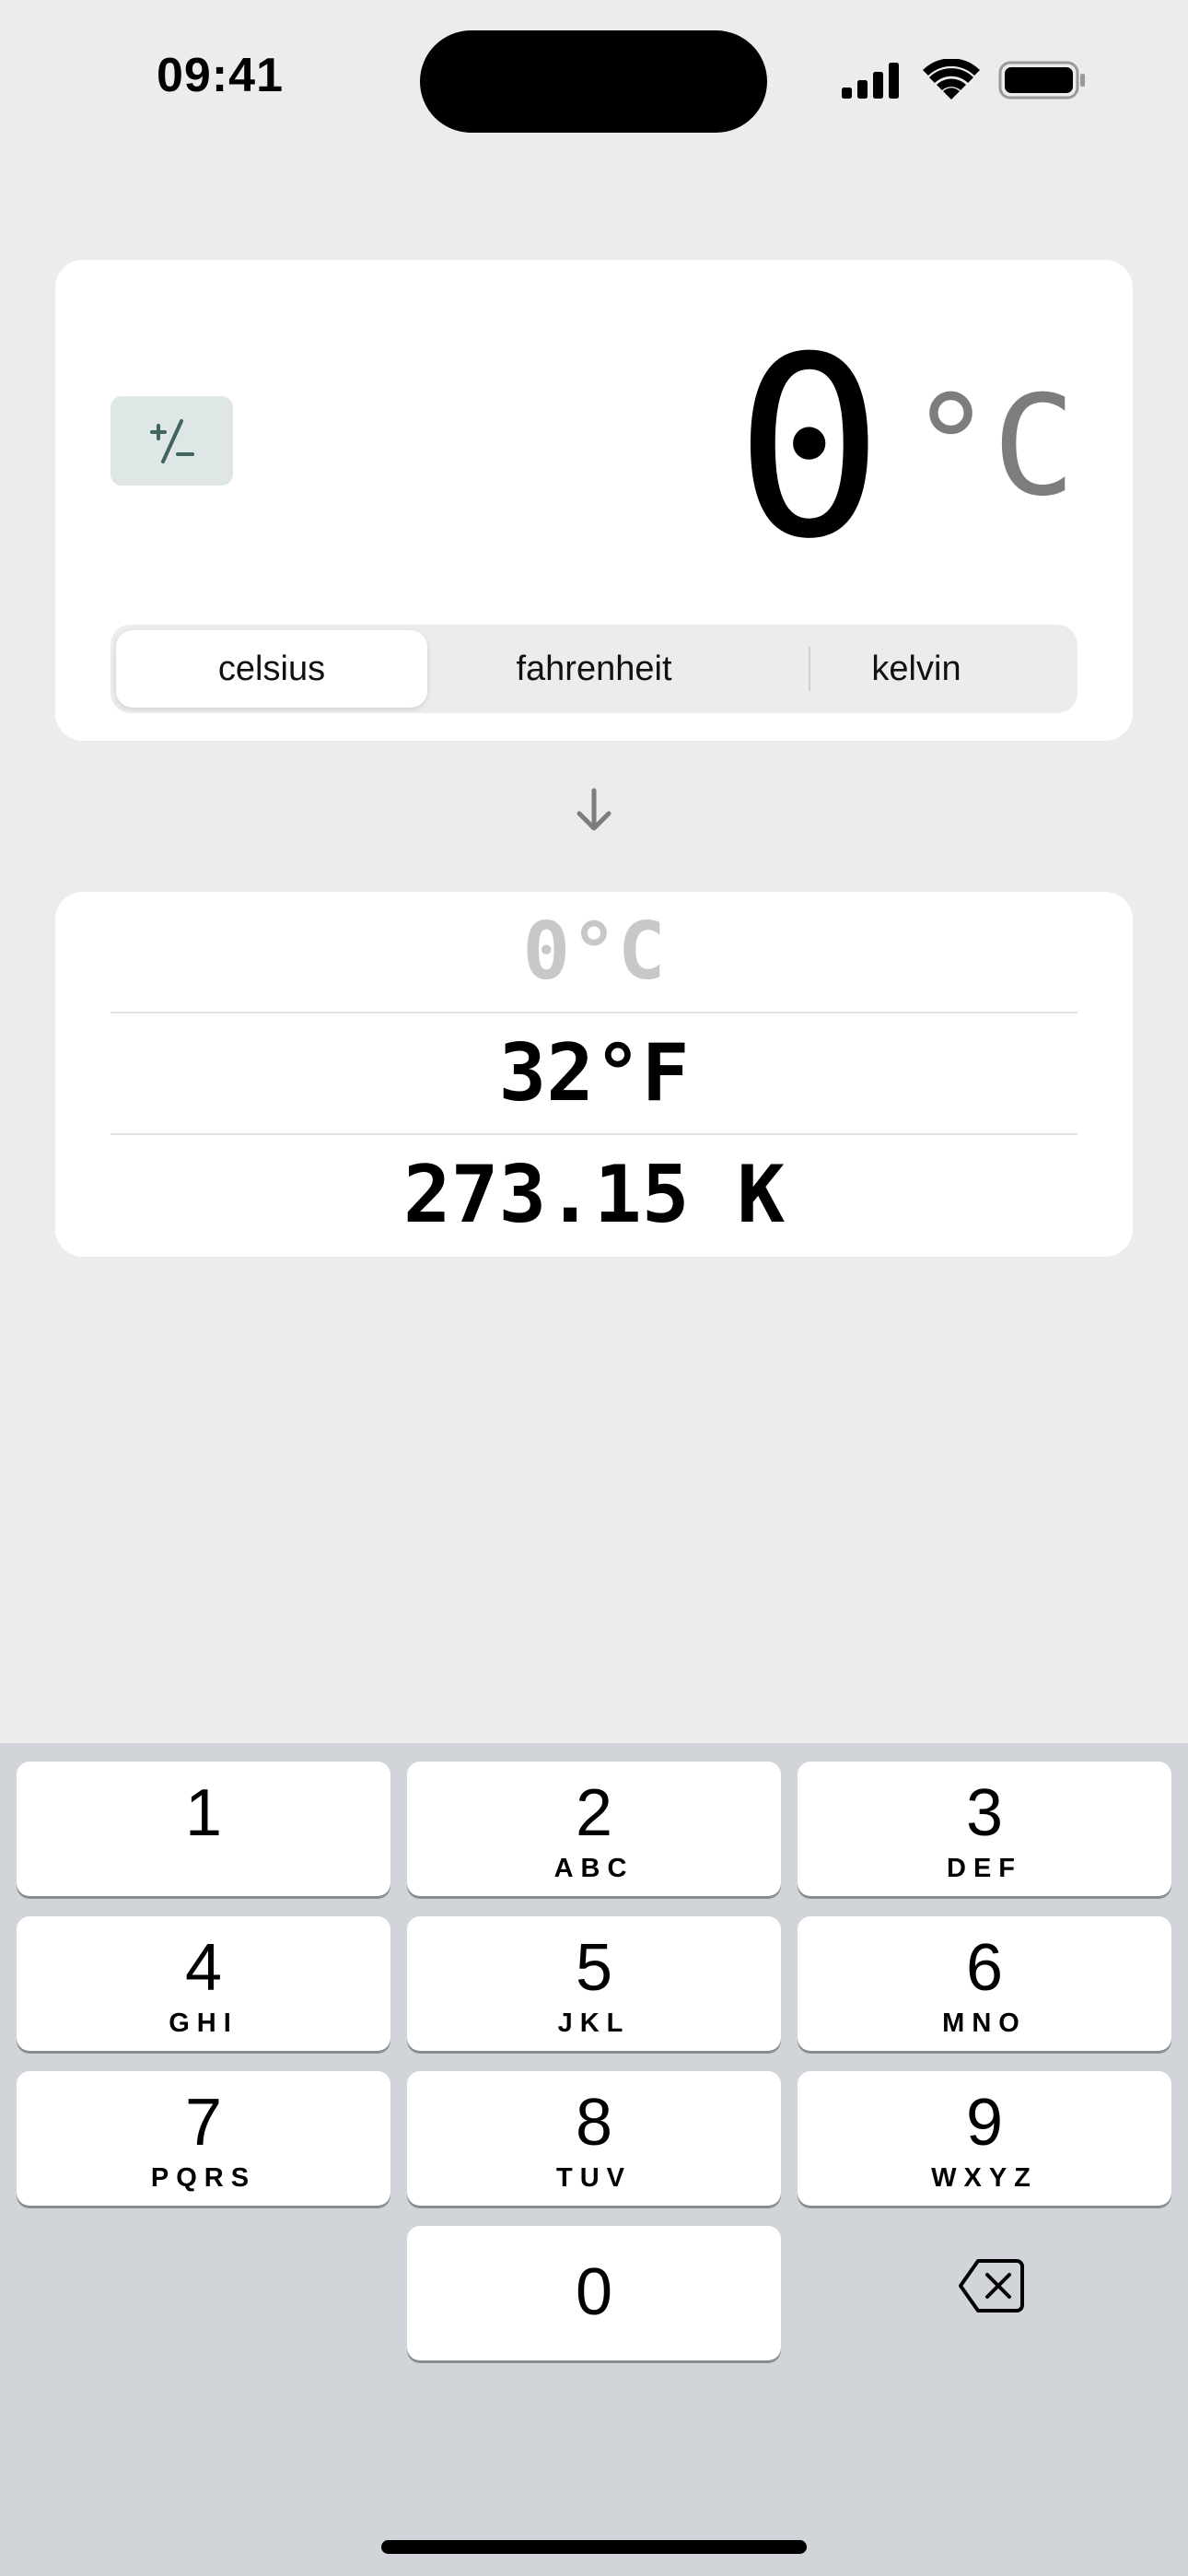 The width and height of the screenshot is (1188, 2576). I want to click on sign-toggle-button: +/−, so click(172, 441).